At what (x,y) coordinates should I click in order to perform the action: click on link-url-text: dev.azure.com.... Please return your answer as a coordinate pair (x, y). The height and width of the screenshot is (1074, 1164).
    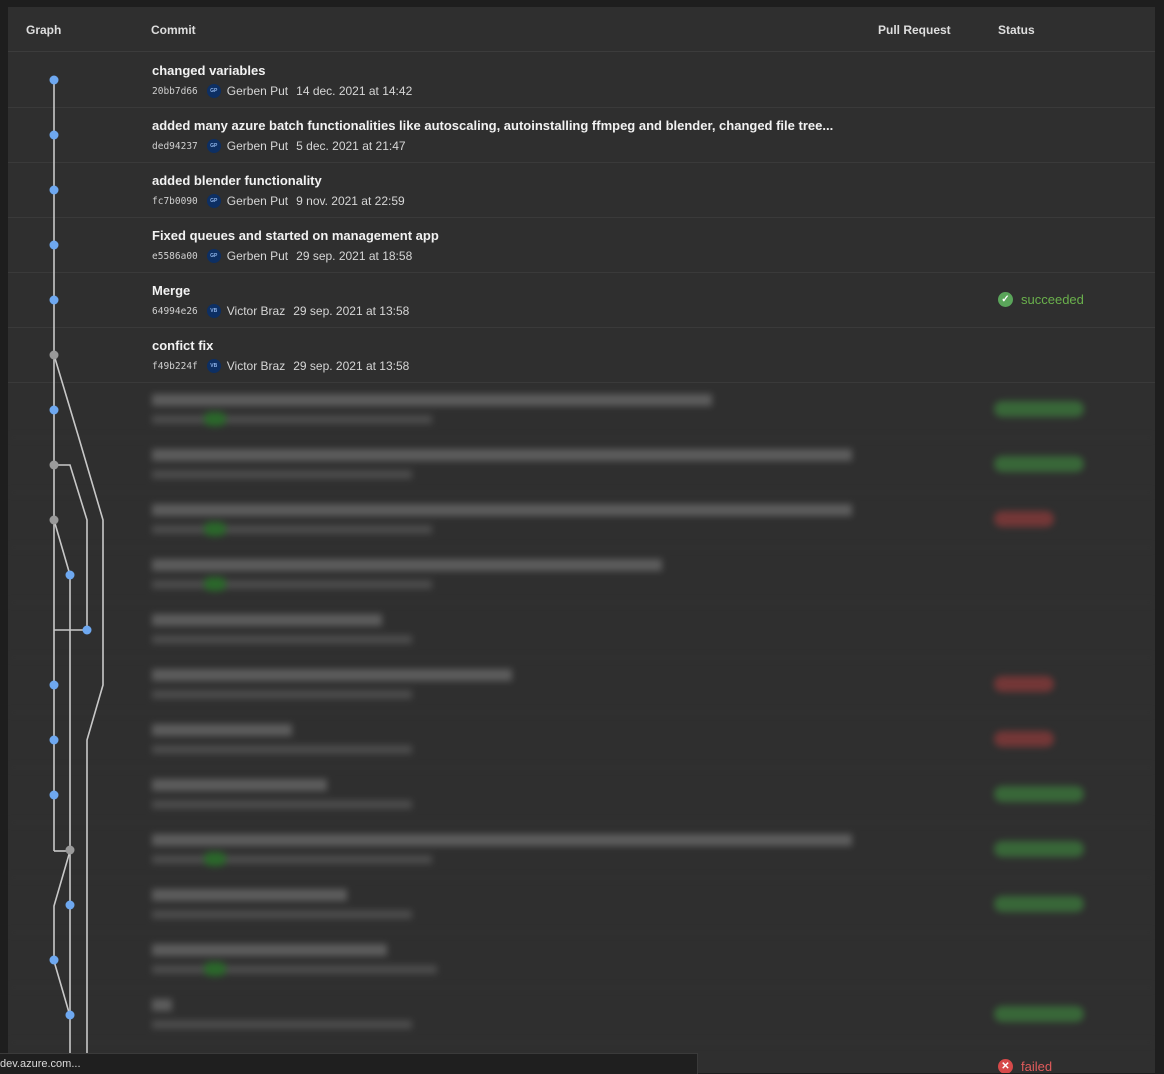
    Looking at the image, I should click on (40, 1064).